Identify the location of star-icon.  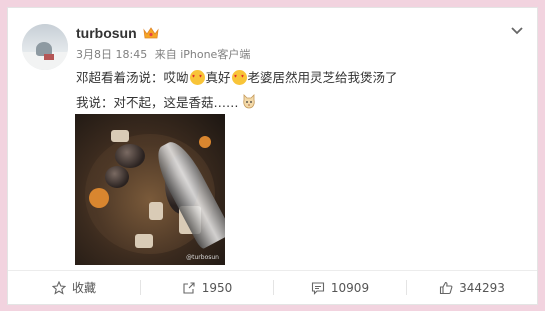
(58, 287).